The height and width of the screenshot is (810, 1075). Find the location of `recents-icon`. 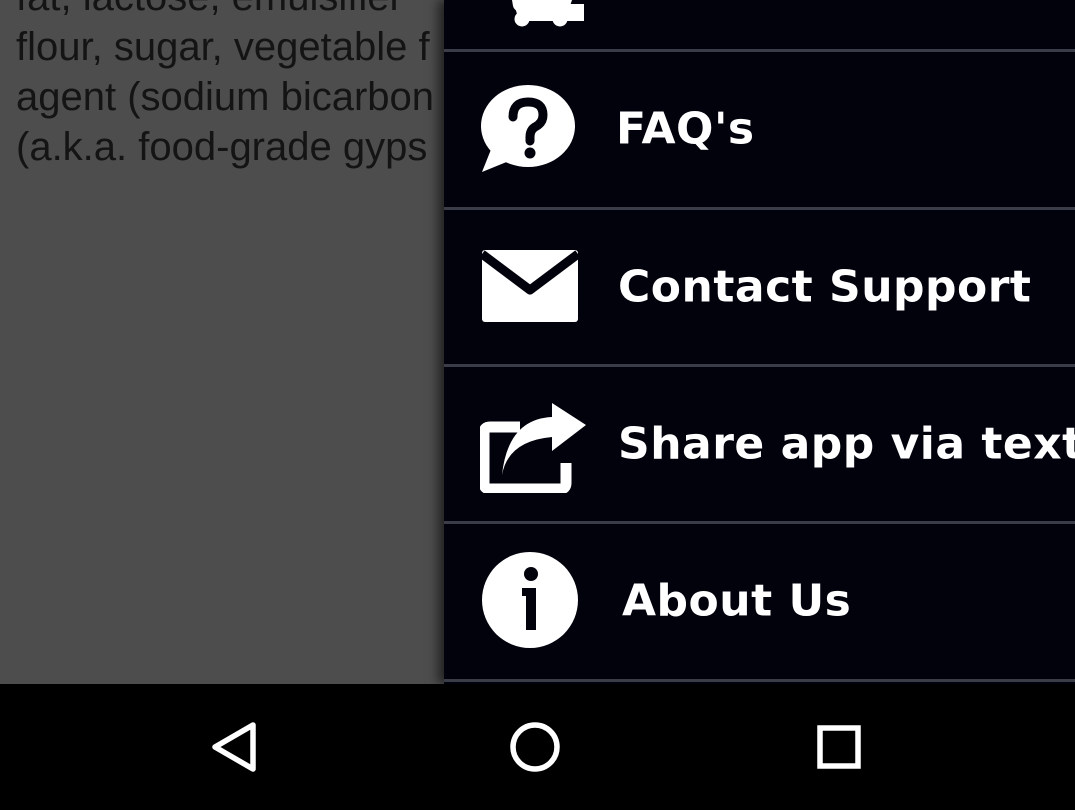

recents-icon is located at coordinates (839, 747).